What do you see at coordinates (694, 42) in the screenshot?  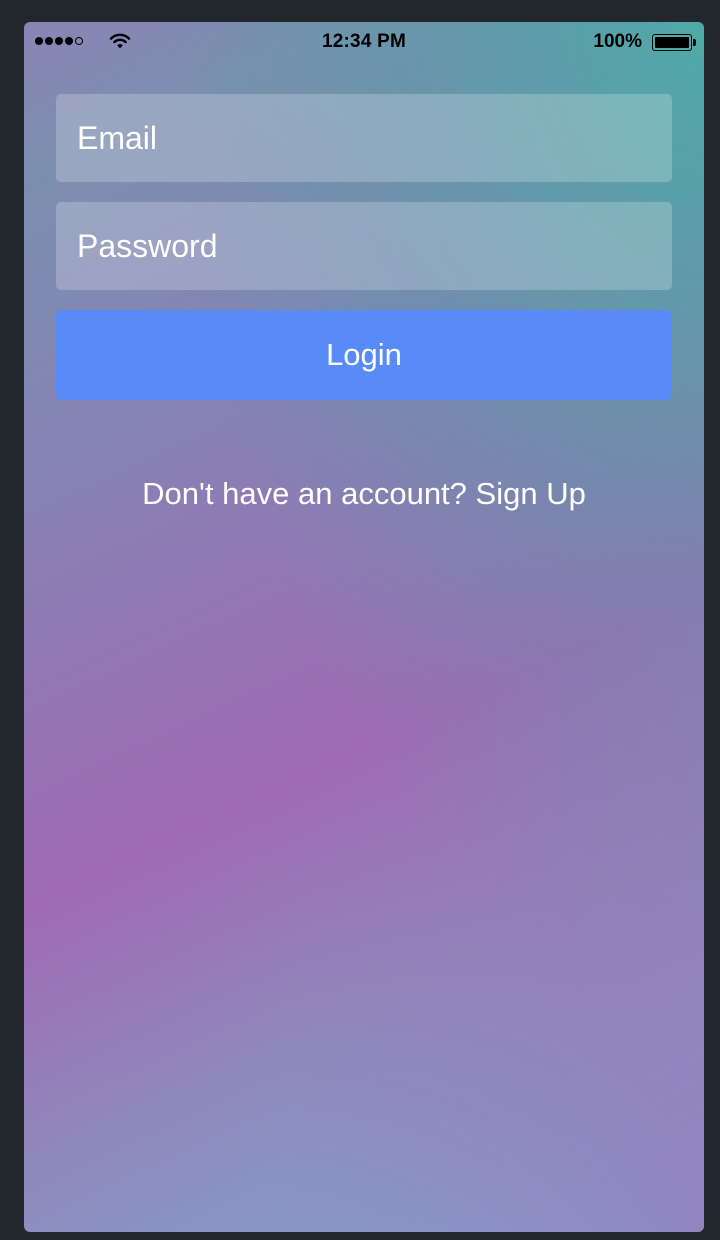 I see `battery-tip` at bounding box center [694, 42].